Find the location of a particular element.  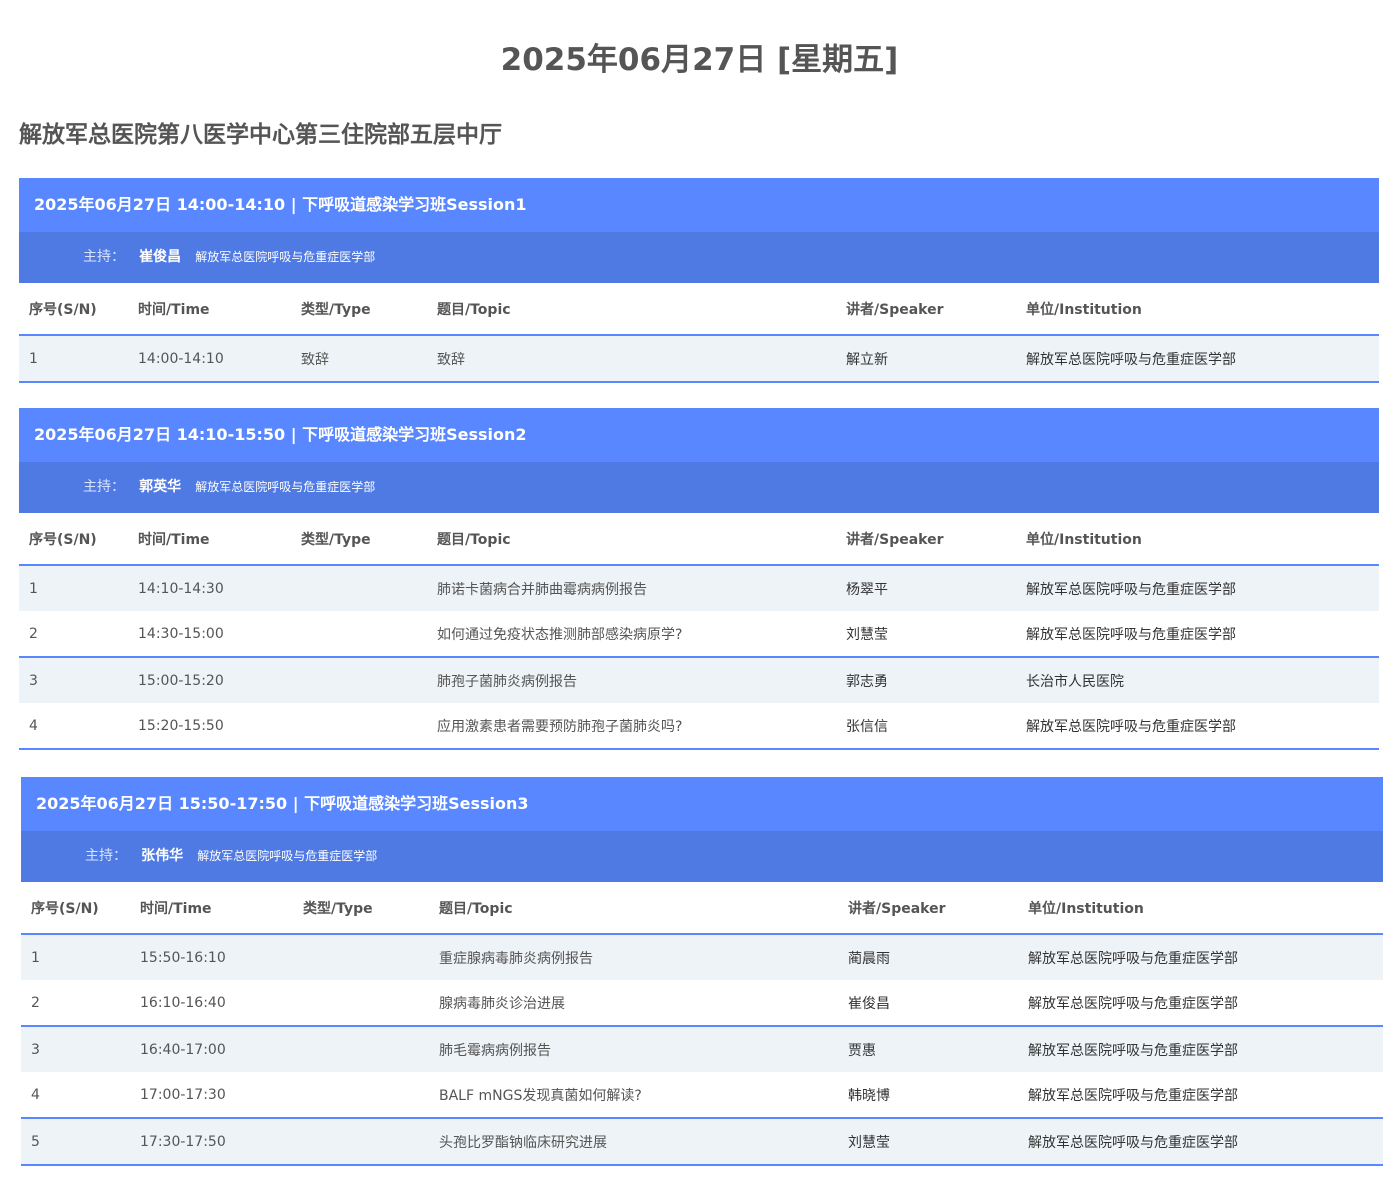

cell-topic: 应用激素患者需要预防肺孢子菌肺炎吗? is located at coordinates (631, 726).